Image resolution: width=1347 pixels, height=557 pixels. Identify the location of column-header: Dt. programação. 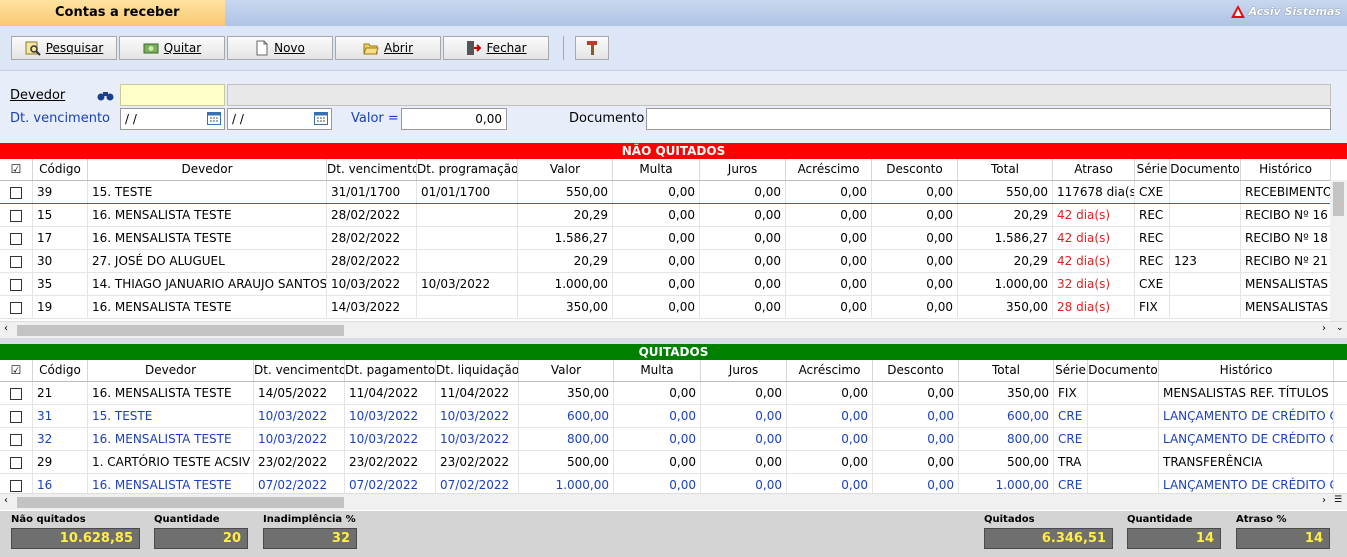
(467, 169).